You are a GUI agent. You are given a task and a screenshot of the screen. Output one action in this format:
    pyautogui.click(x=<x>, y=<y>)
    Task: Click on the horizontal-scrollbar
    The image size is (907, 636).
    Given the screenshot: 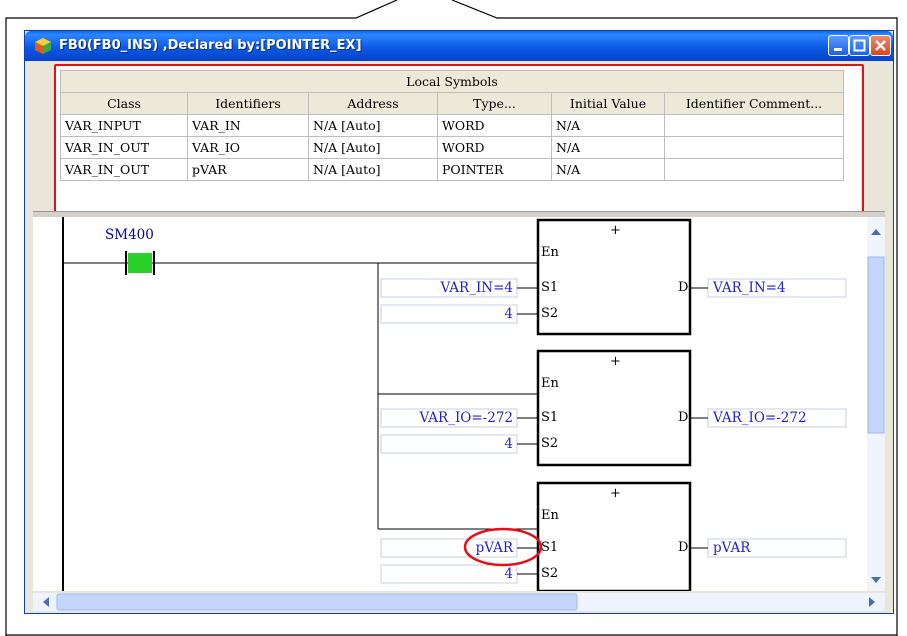 What is the action you would take?
    pyautogui.click(x=459, y=602)
    